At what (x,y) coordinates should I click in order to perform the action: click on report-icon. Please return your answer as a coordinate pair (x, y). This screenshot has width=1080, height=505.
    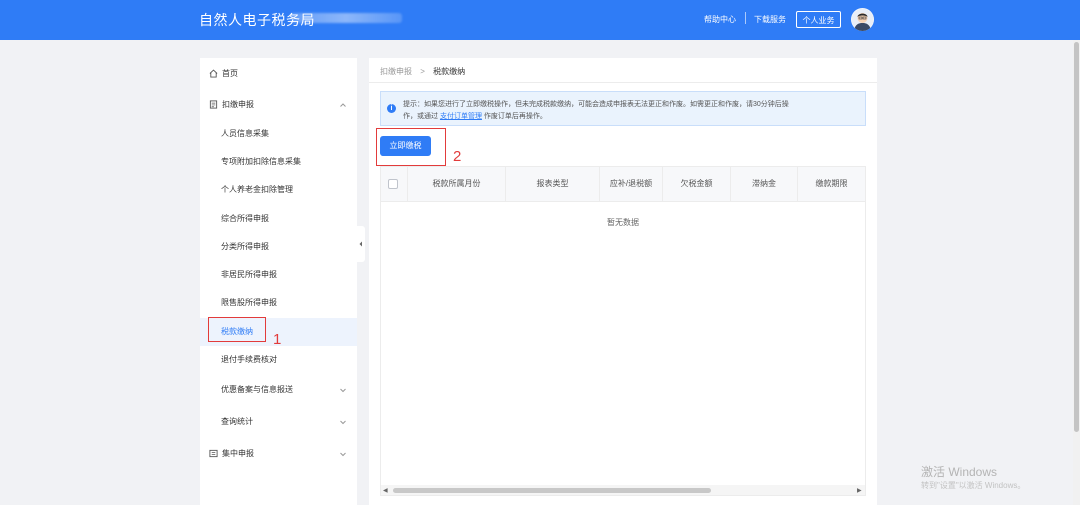
    Looking at the image, I should click on (213, 453).